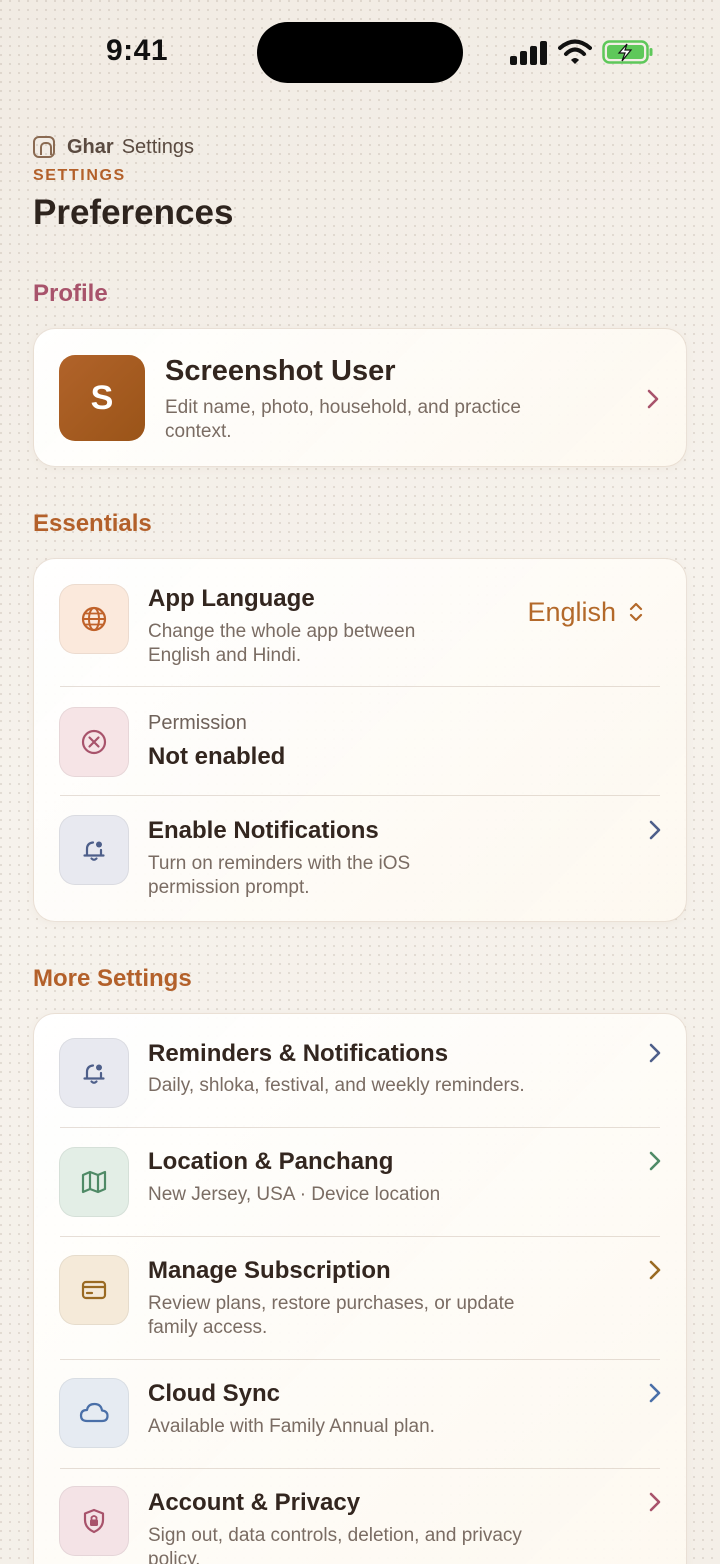 The width and height of the screenshot is (720, 1564). I want to click on globe-icon, so click(94, 619).